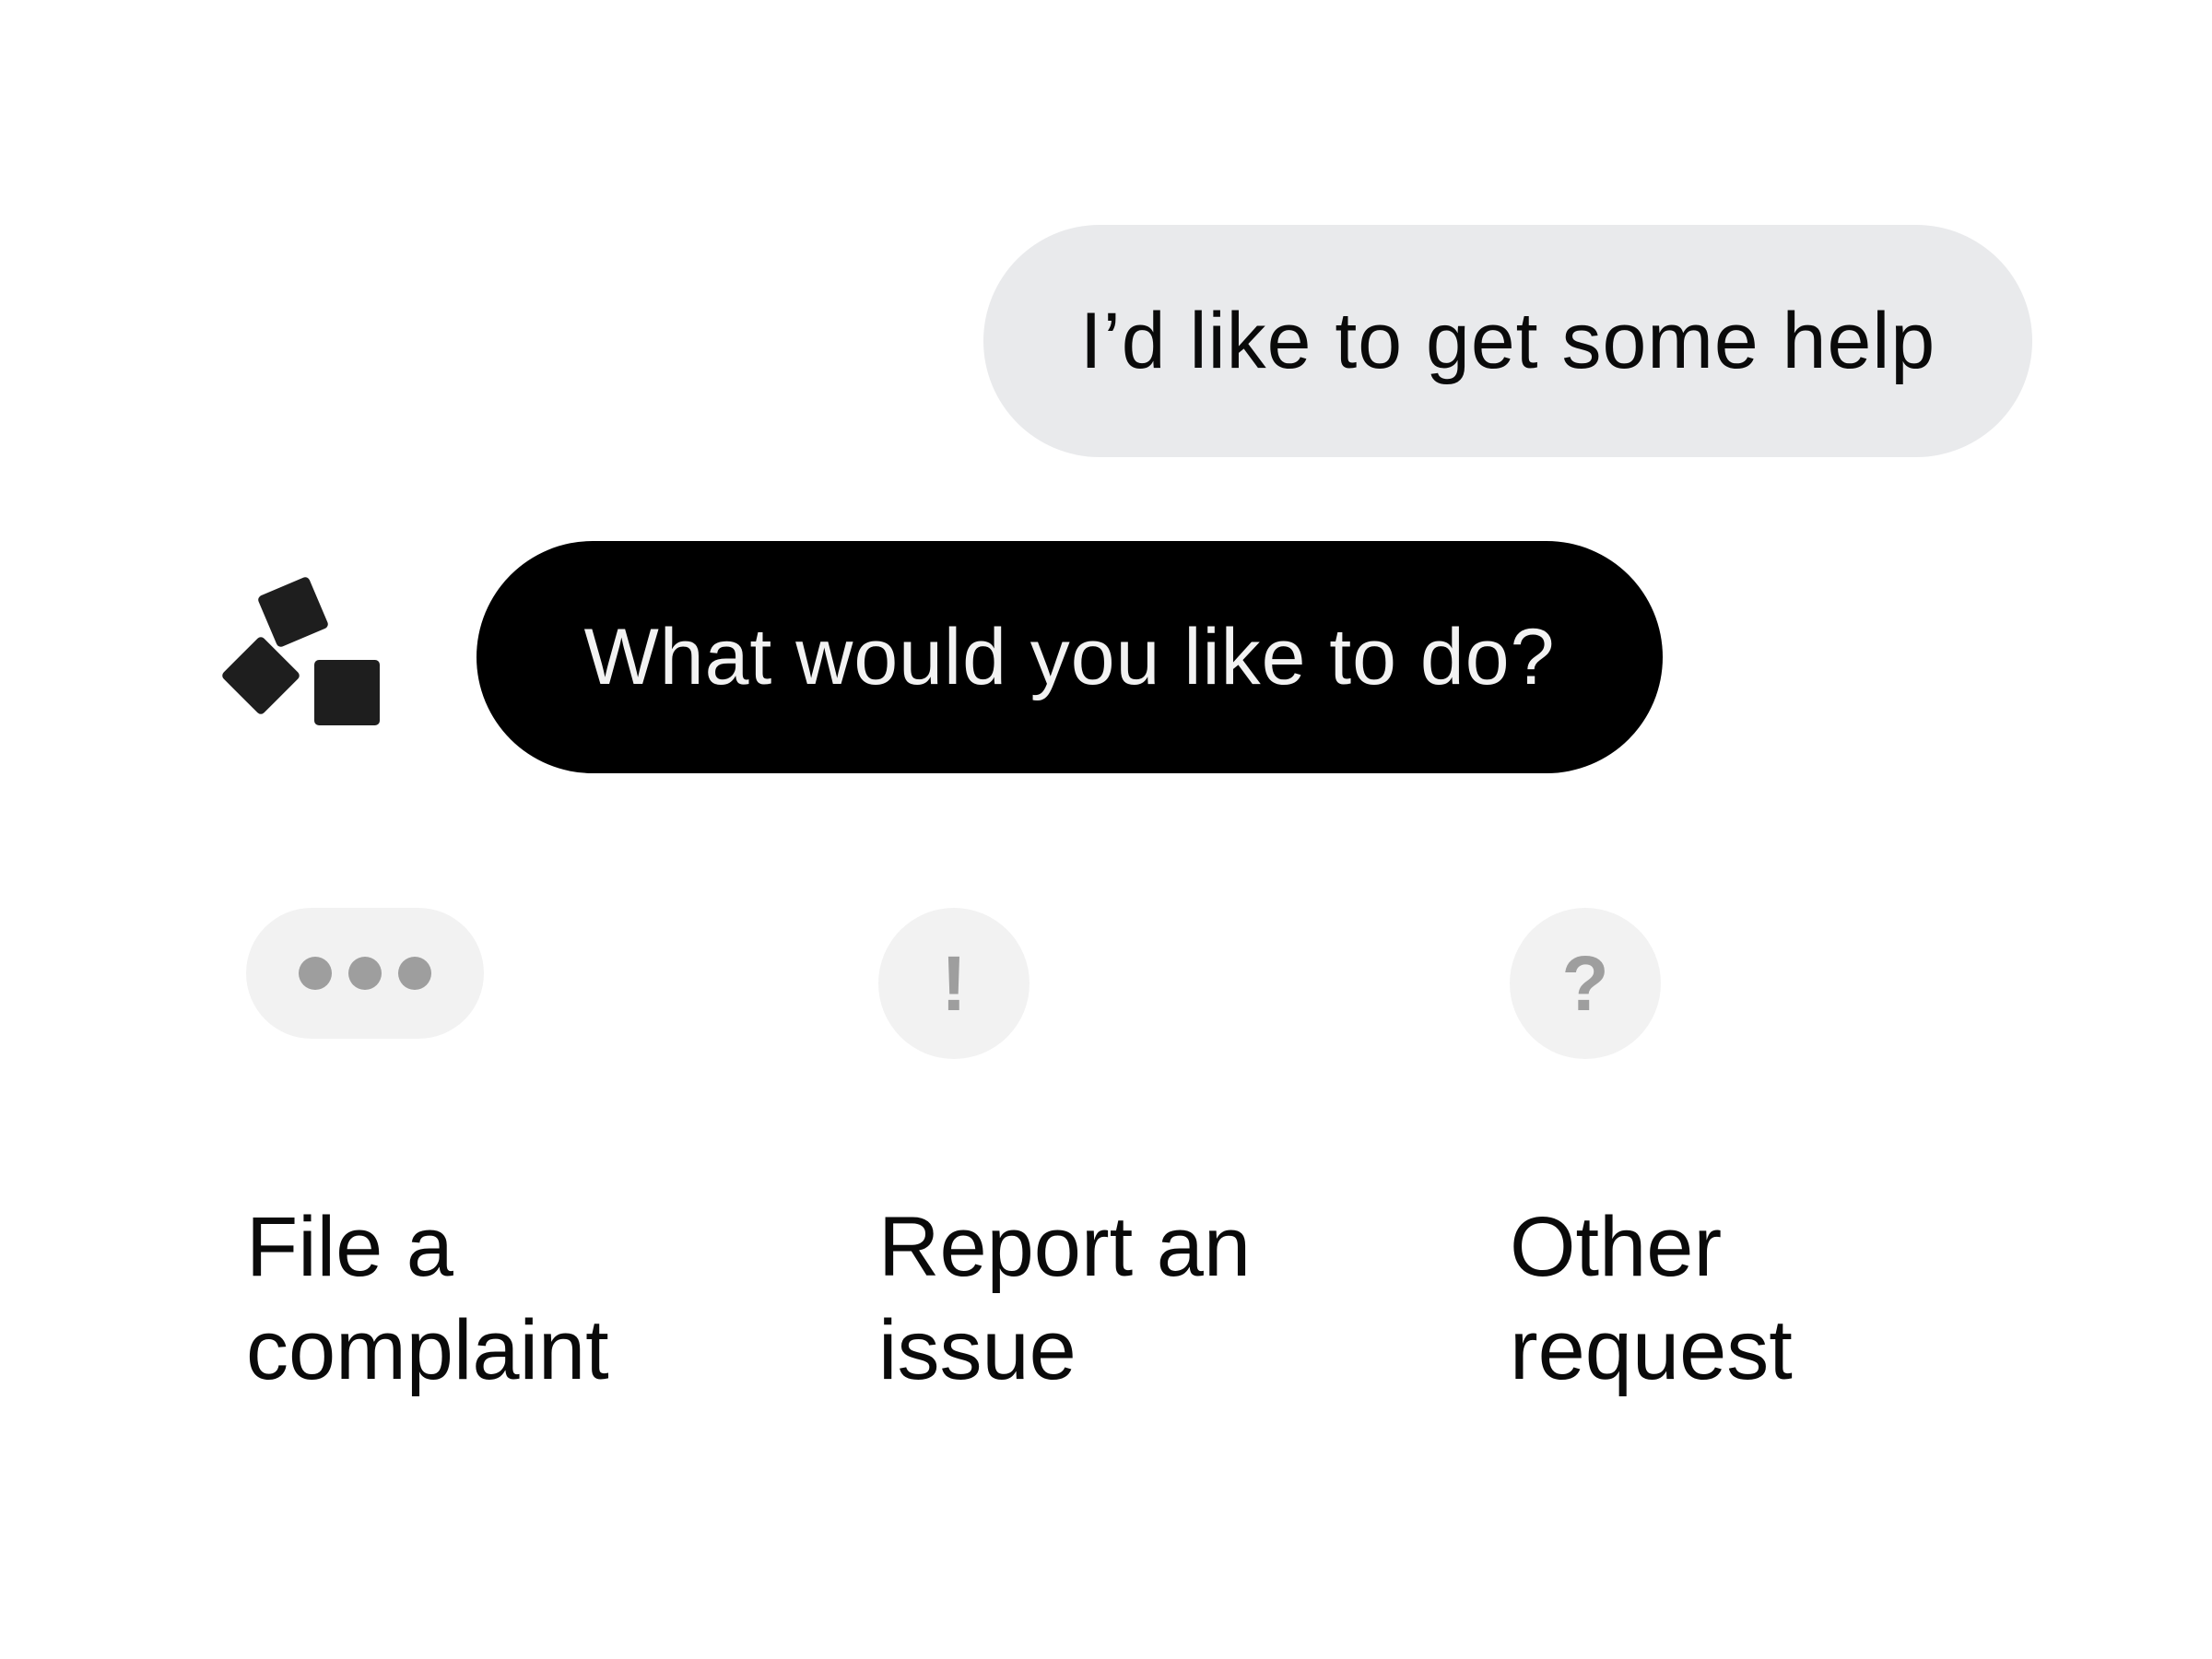 The height and width of the screenshot is (1659, 2212). What do you see at coordinates (1065, 1247) in the screenshot?
I see `option-label-line: Report an` at bounding box center [1065, 1247].